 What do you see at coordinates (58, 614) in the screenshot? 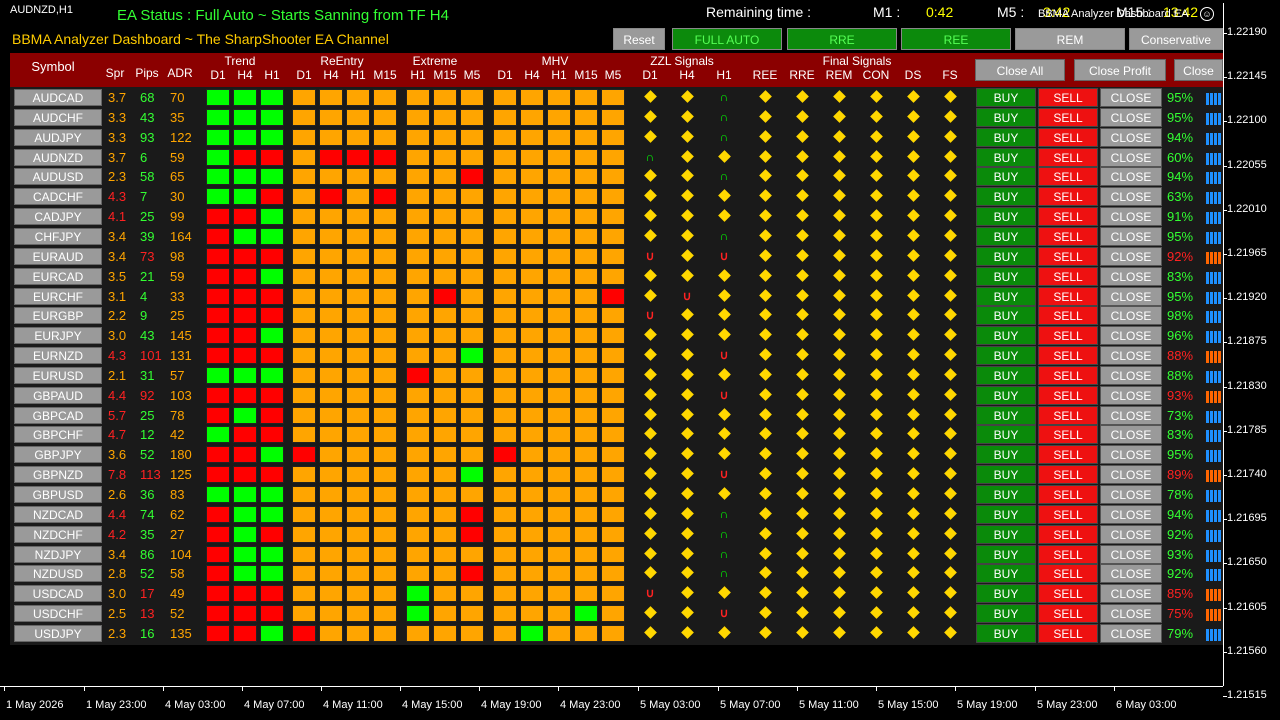
I see `symbol-button: USDCHF` at bounding box center [58, 614].